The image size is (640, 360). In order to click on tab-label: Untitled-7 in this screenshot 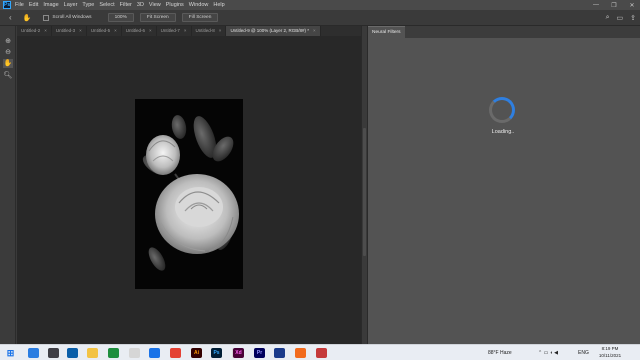, I will do `click(170, 30)`.